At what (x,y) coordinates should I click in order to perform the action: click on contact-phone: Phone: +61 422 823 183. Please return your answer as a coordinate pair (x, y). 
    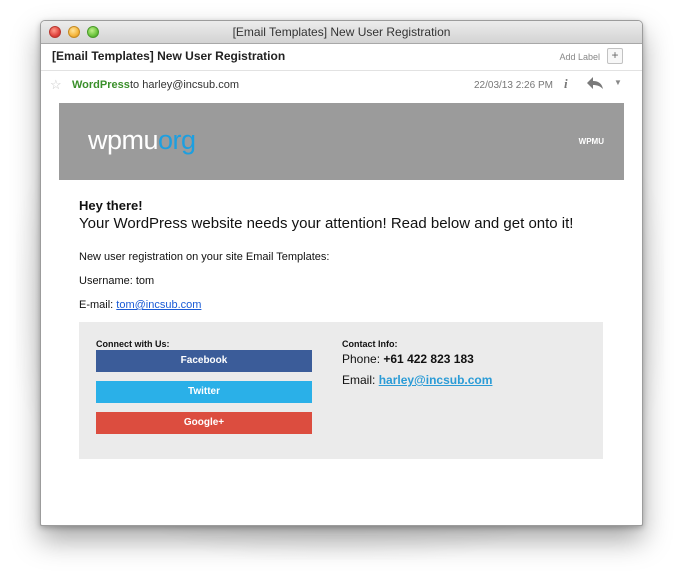
    Looking at the image, I should click on (408, 359).